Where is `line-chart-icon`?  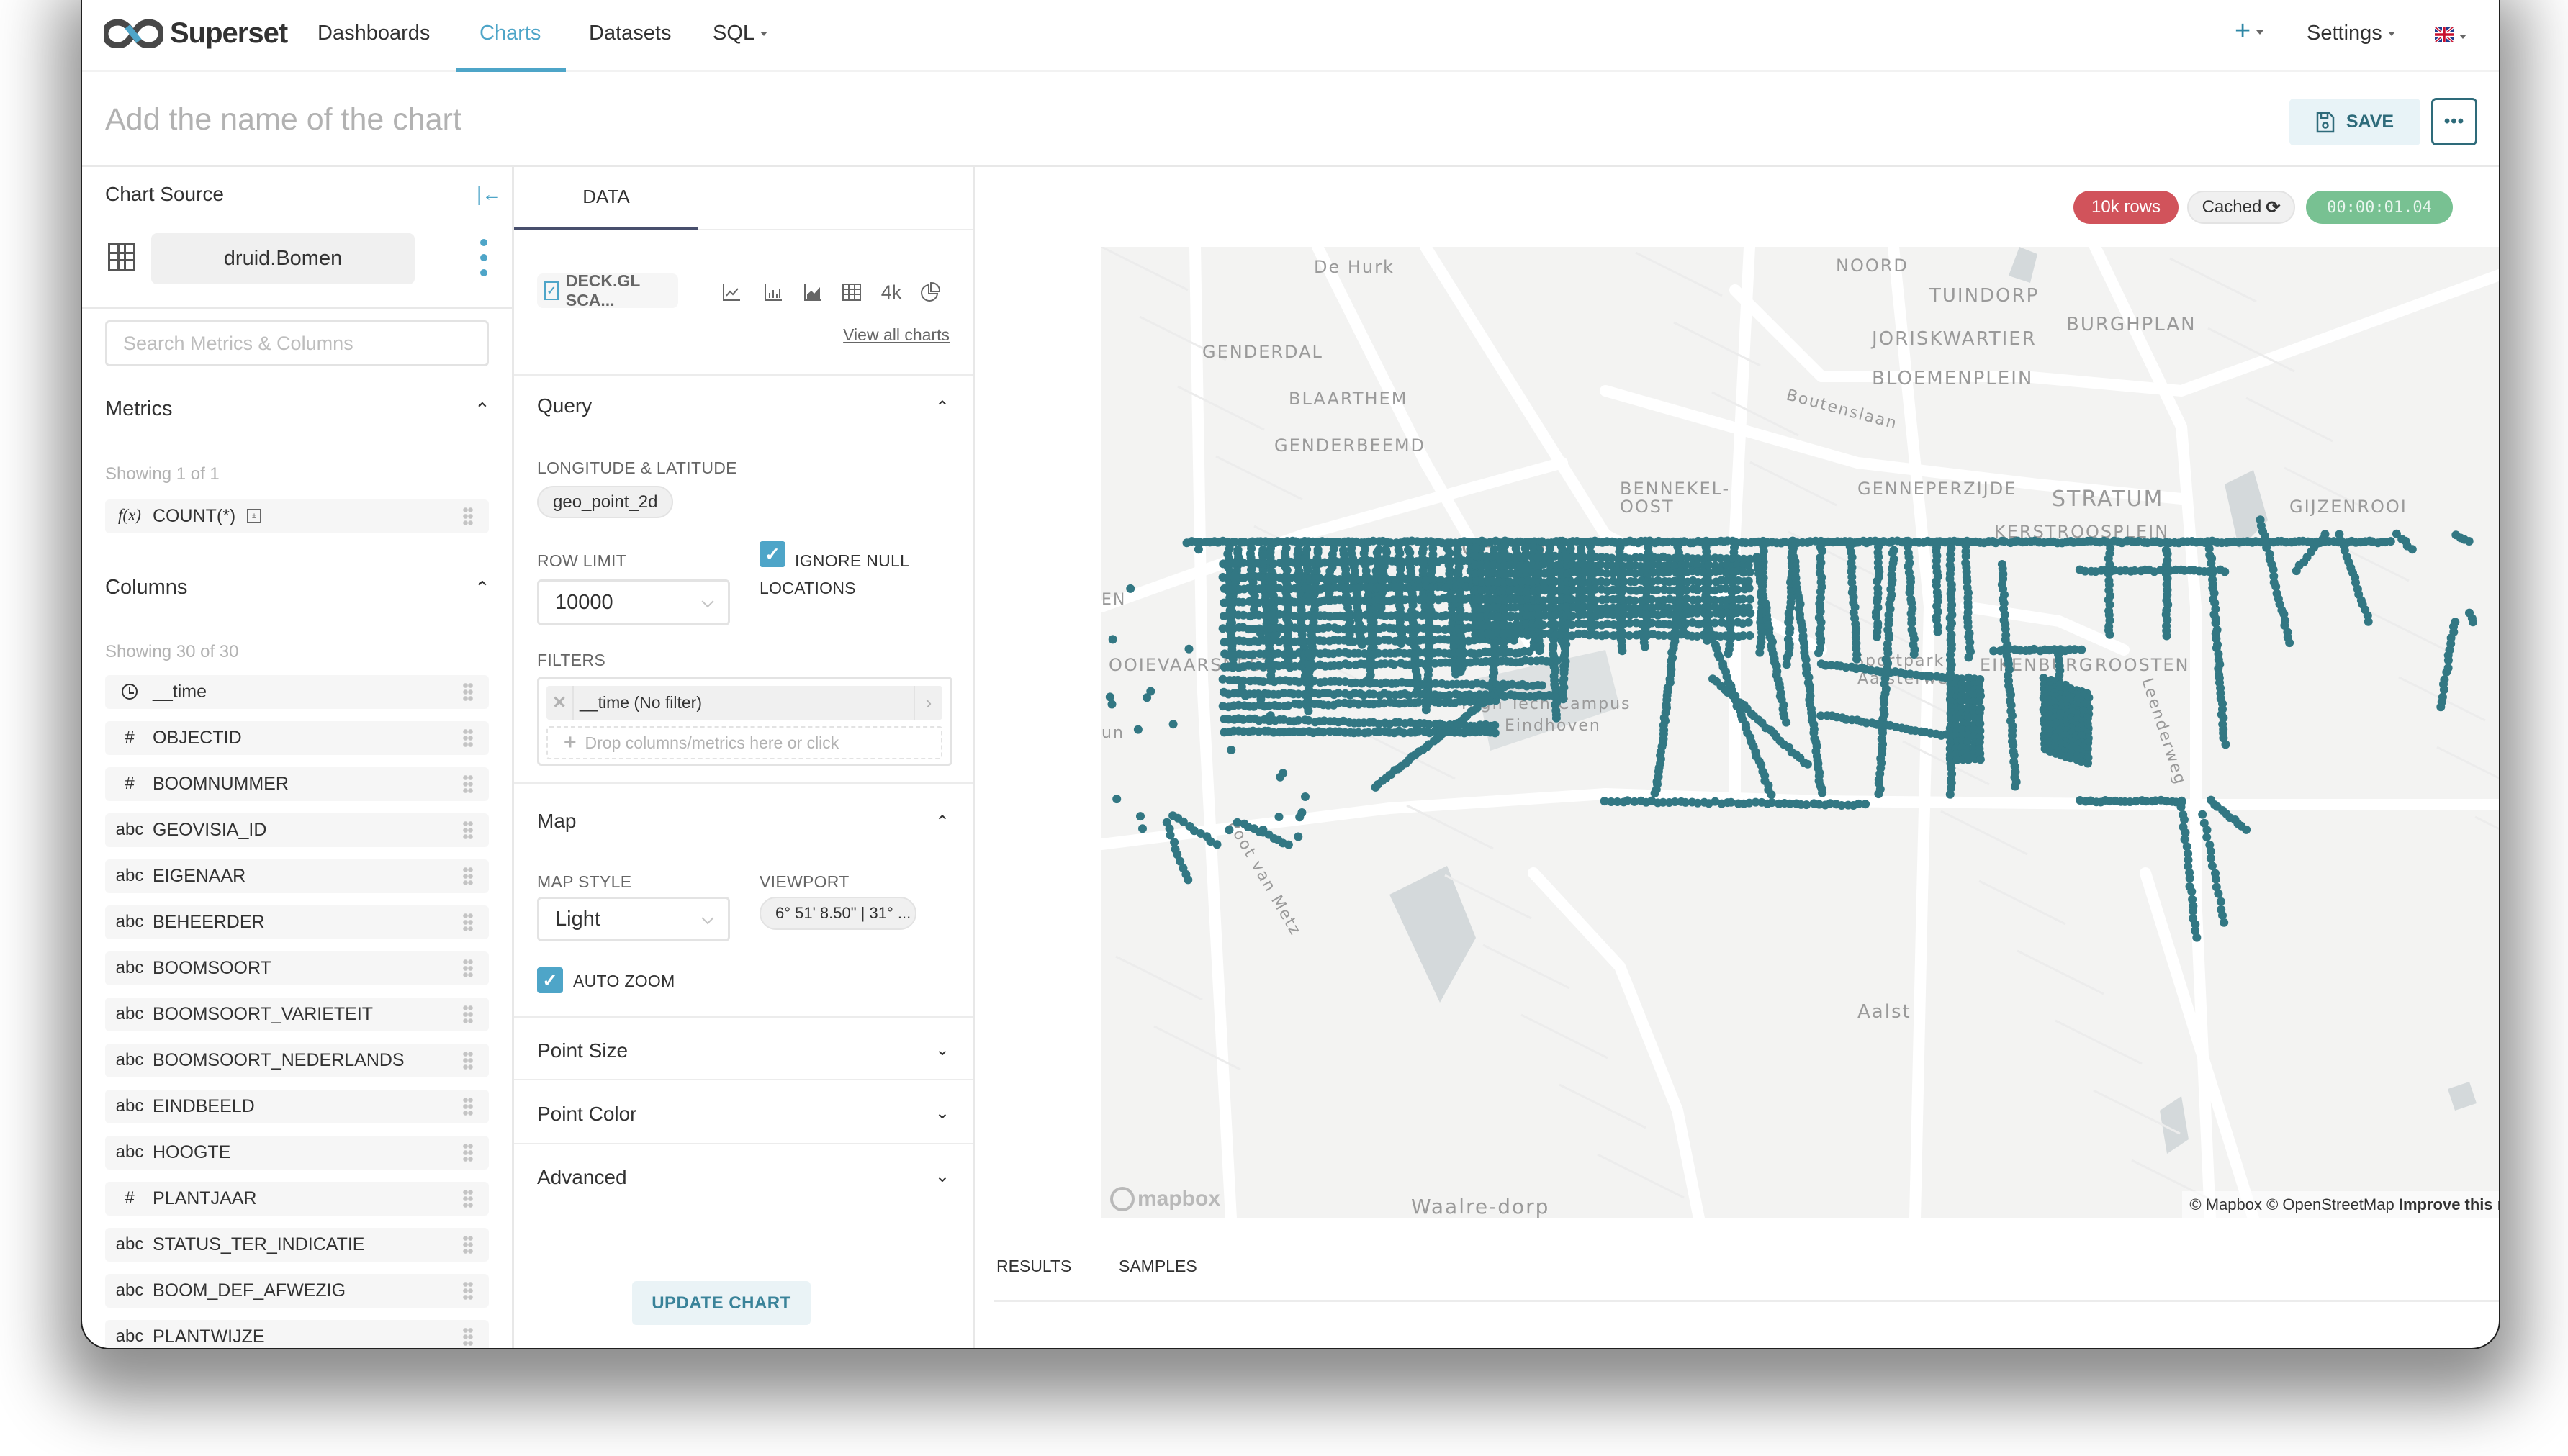 line-chart-icon is located at coordinates (731, 292).